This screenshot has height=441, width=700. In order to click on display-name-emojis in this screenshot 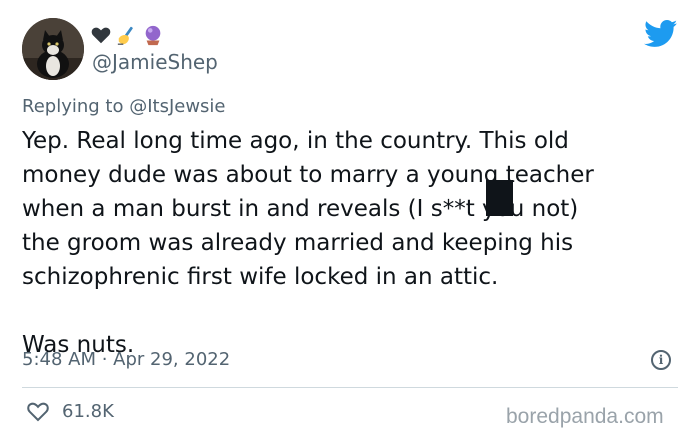, I will do `click(127, 35)`.